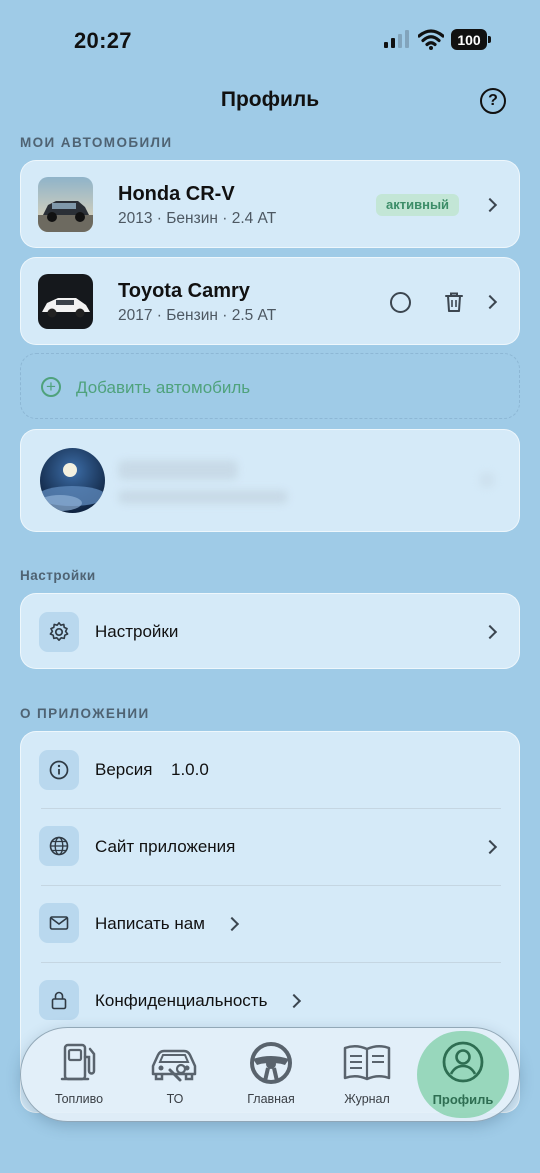 The image size is (540, 1173). I want to click on journal-icon, so click(367, 1063).